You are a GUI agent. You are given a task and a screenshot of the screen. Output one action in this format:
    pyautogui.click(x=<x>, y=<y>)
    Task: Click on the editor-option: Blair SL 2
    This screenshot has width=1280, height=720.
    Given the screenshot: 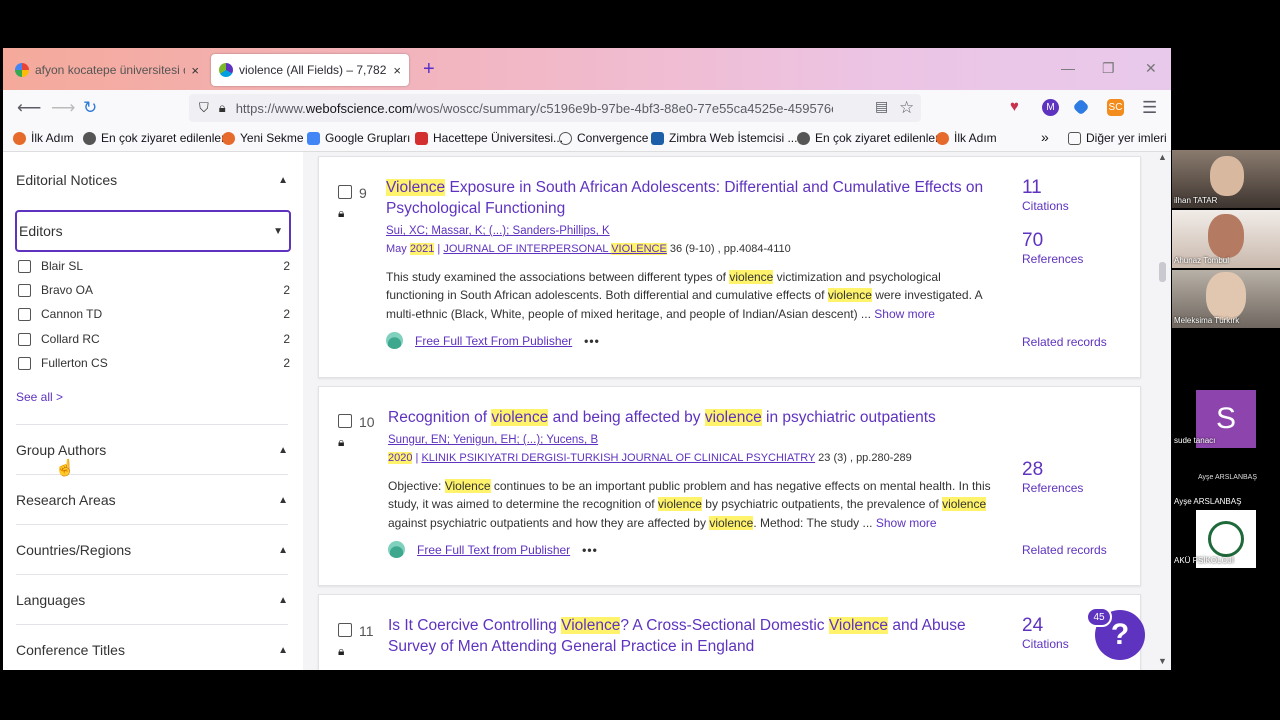 What is the action you would take?
    pyautogui.click(x=154, y=266)
    